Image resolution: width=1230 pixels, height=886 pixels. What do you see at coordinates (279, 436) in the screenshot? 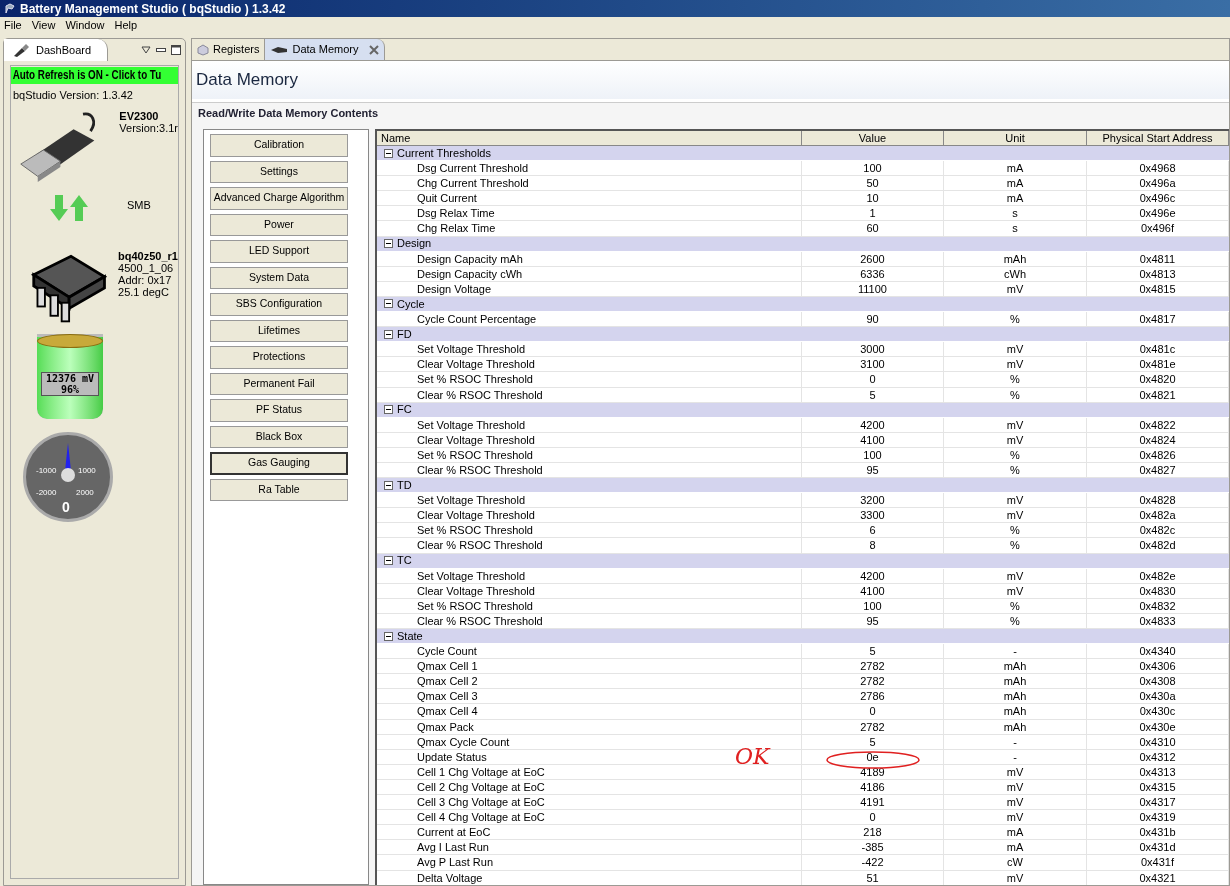
I see `class-button: Black Box` at bounding box center [279, 436].